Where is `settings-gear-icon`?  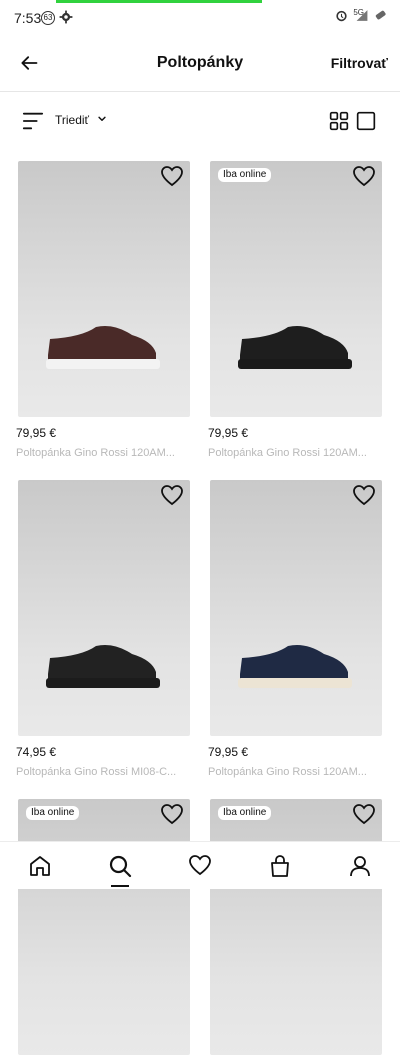 settings-gear-icon is located at coordinates (66, 17).